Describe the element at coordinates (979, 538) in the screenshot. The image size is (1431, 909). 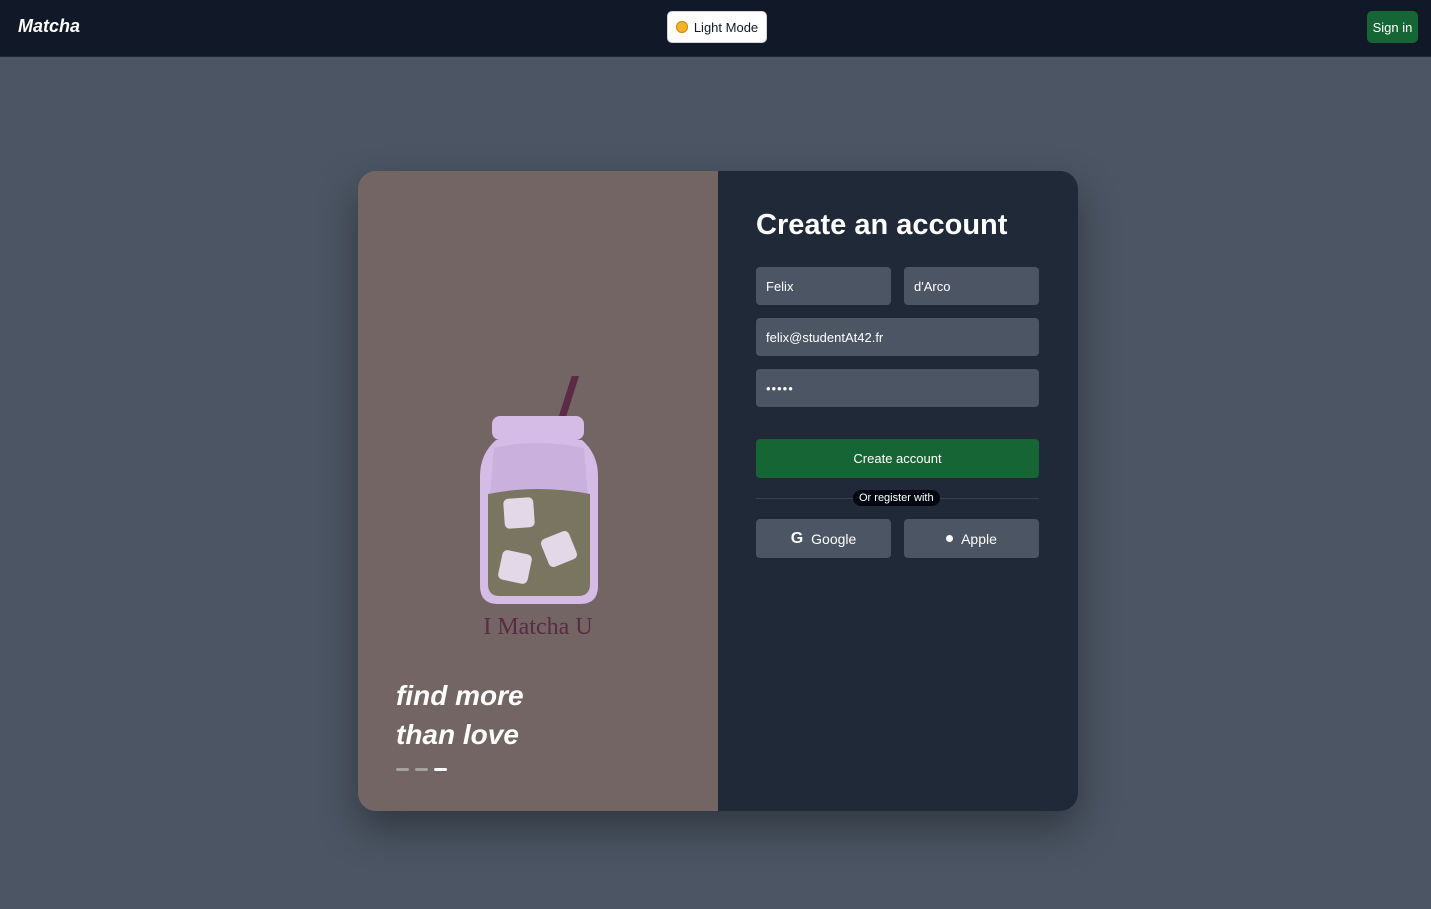
I see `apple-label: Apple` at that location.